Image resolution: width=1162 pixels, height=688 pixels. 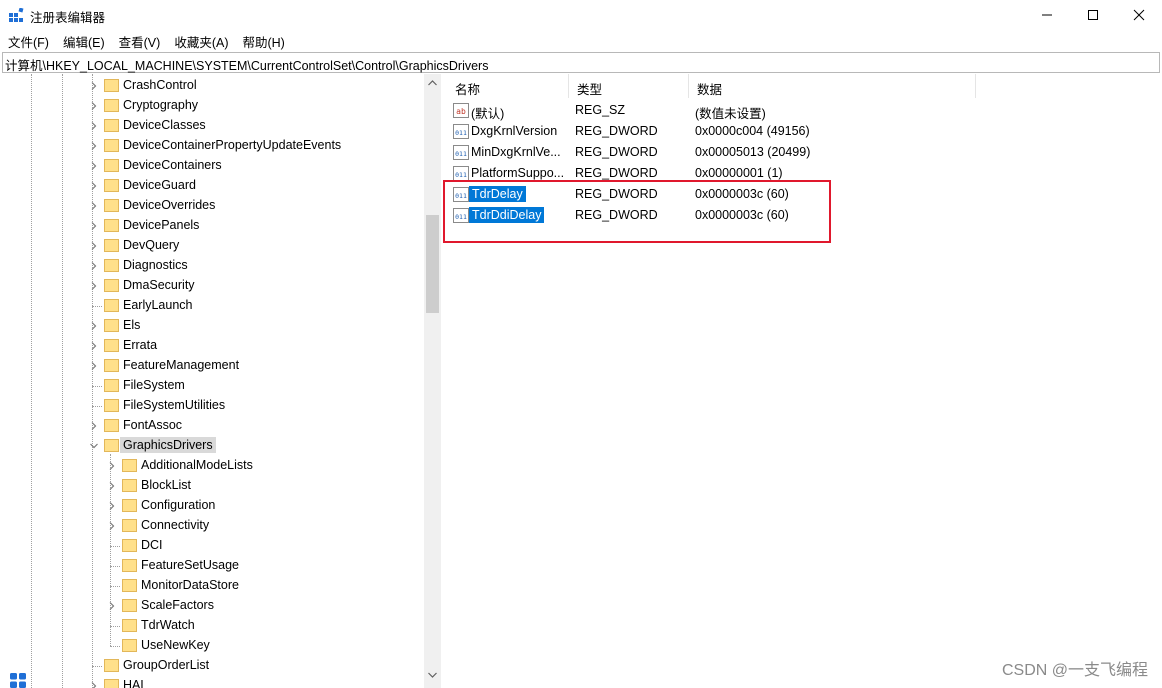 What do you see at coordinates (172, 165) in the screenshot?
I see `tree-item-label: DeviceContainers` at bounding box center [172, 165].